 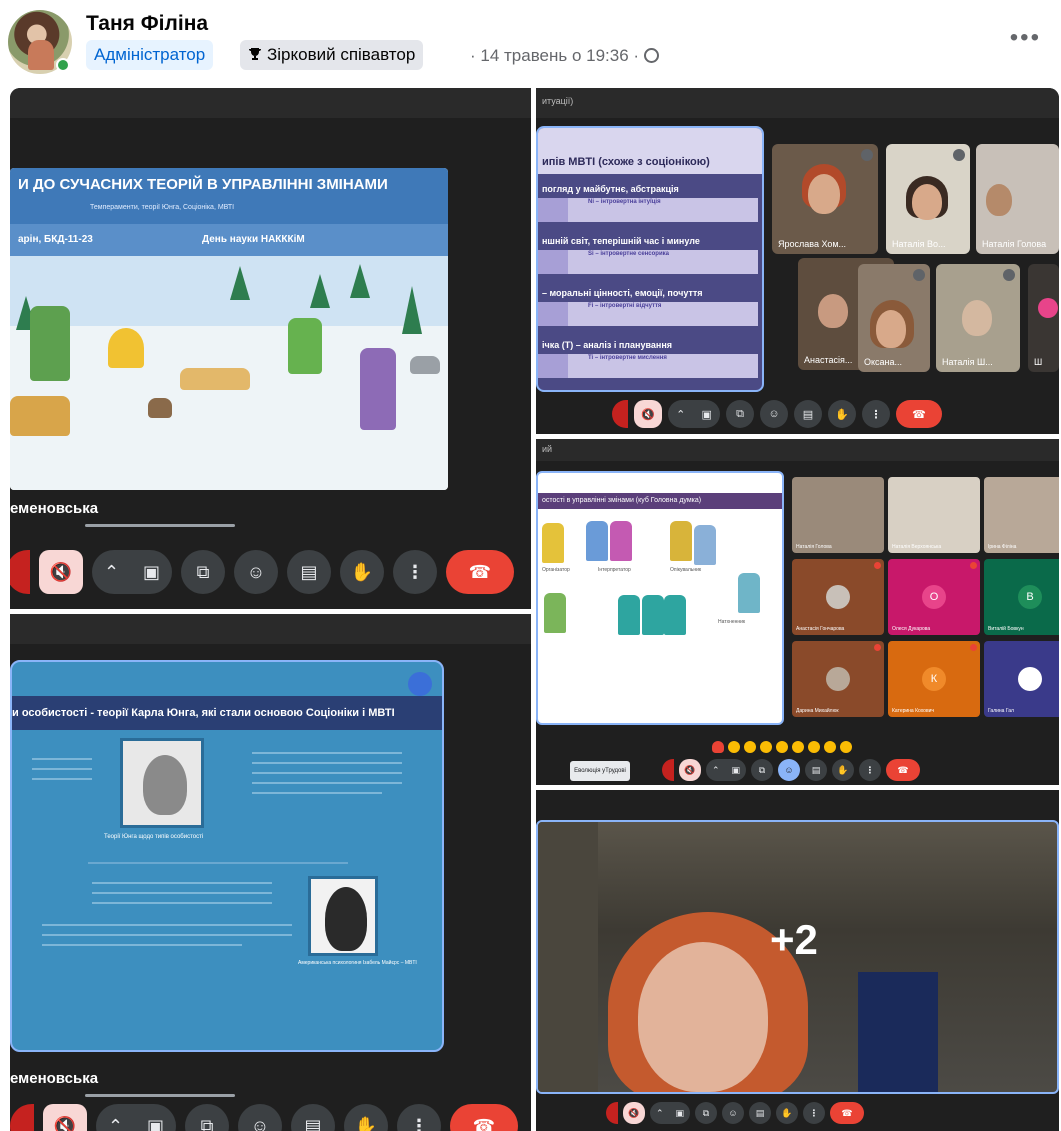 I want to click on more-options-icon: •••, so click(x=1025, y=38).